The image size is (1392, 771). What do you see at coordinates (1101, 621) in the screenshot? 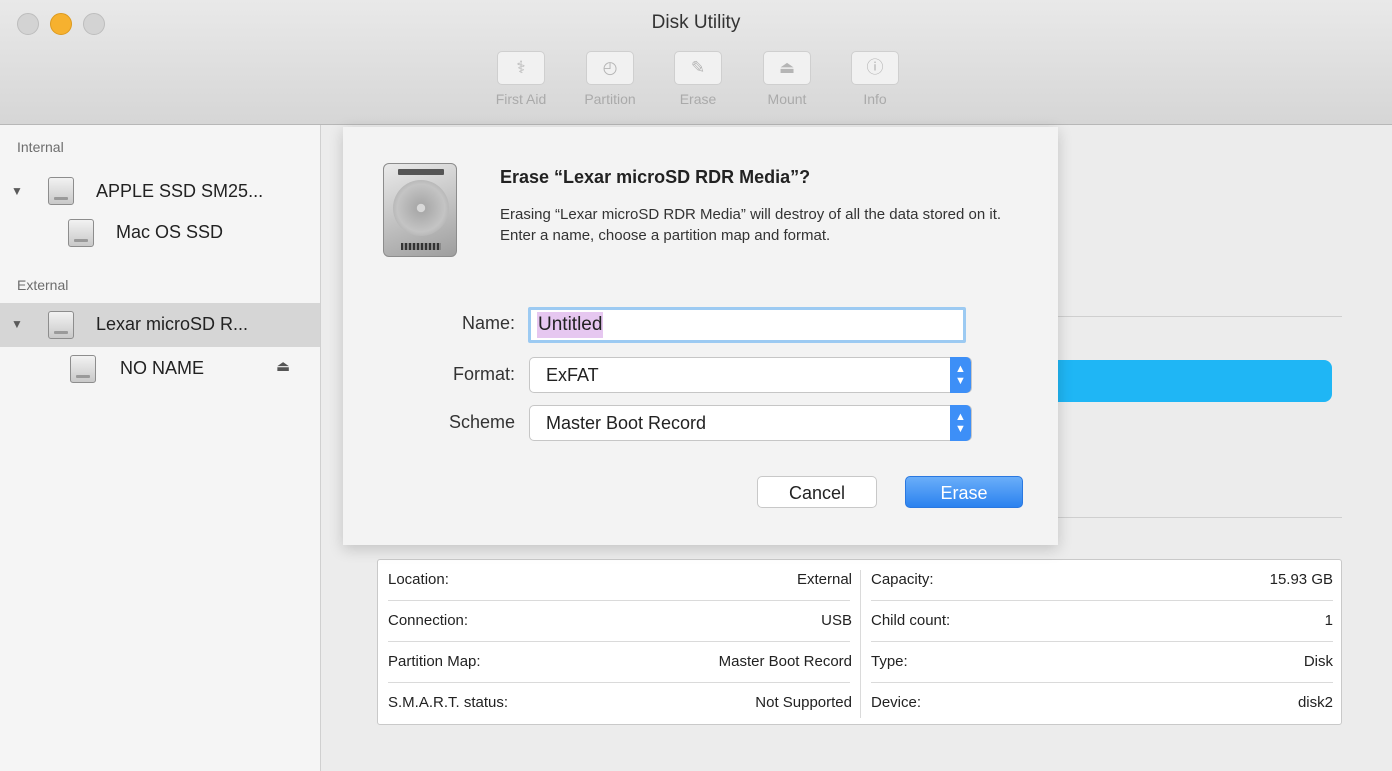
I see `info-row-child-count: Child count: 1` at bounding box center [1101, 621].